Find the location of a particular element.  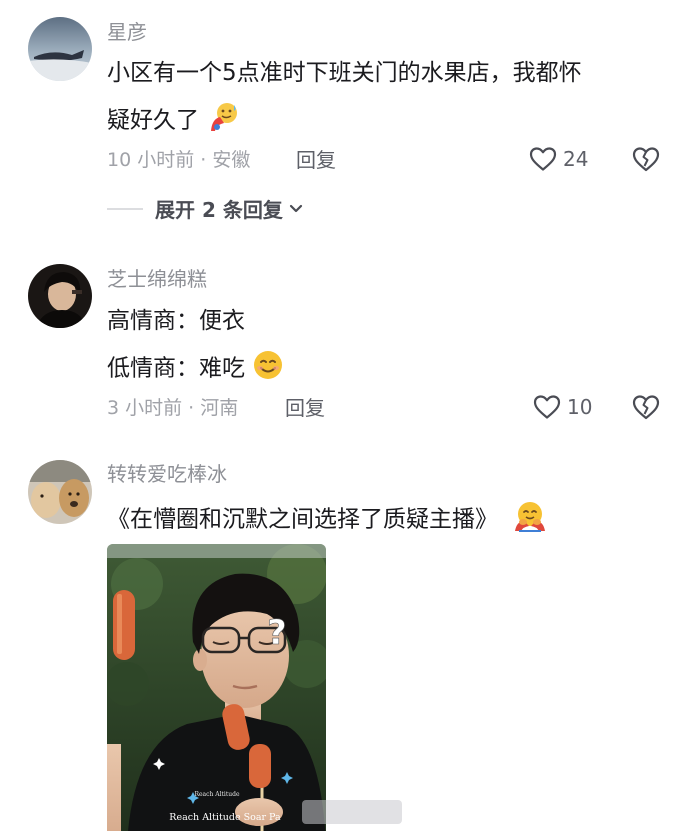

comment-photo: ? Reach Altitude Reach Altitude Soar Pa is located at coordinates (216, 687).